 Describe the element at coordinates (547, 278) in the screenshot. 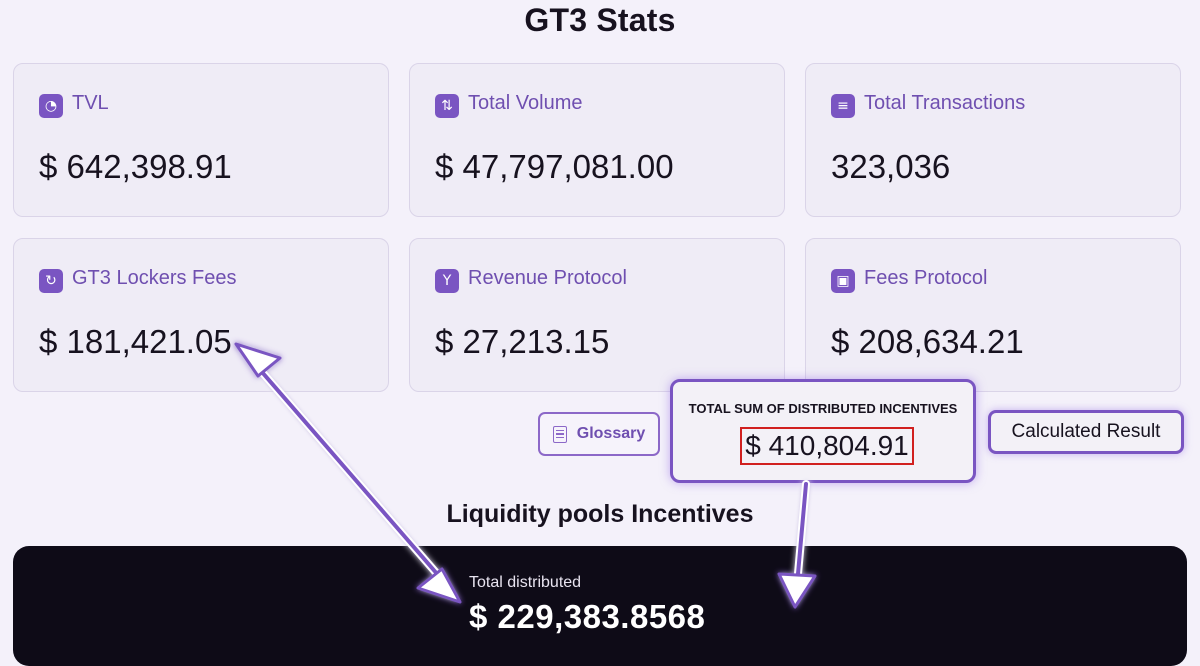

I see `stat-label: Revenue Protocol` at that location.